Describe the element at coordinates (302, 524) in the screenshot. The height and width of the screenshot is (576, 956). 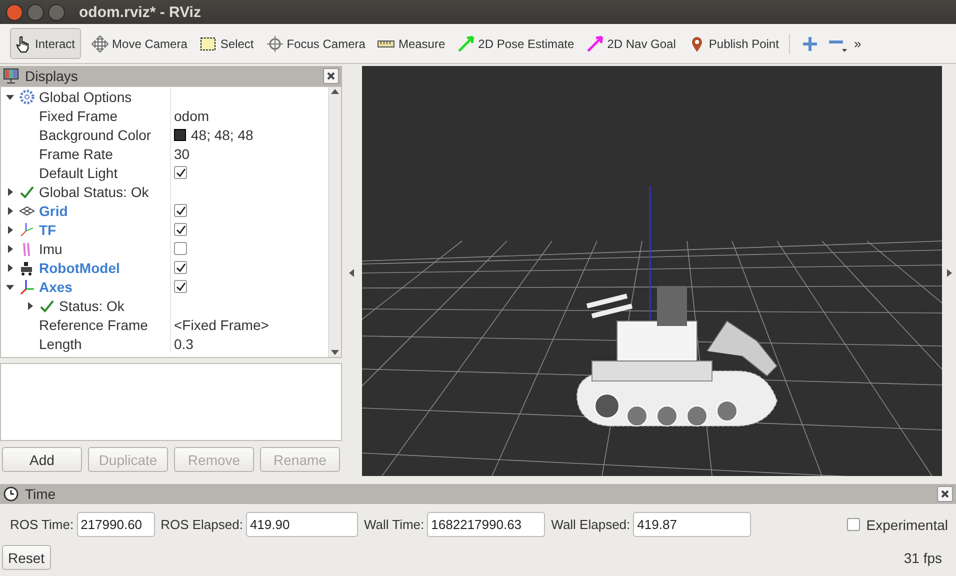
I see `time-field: 419.90` at that location.